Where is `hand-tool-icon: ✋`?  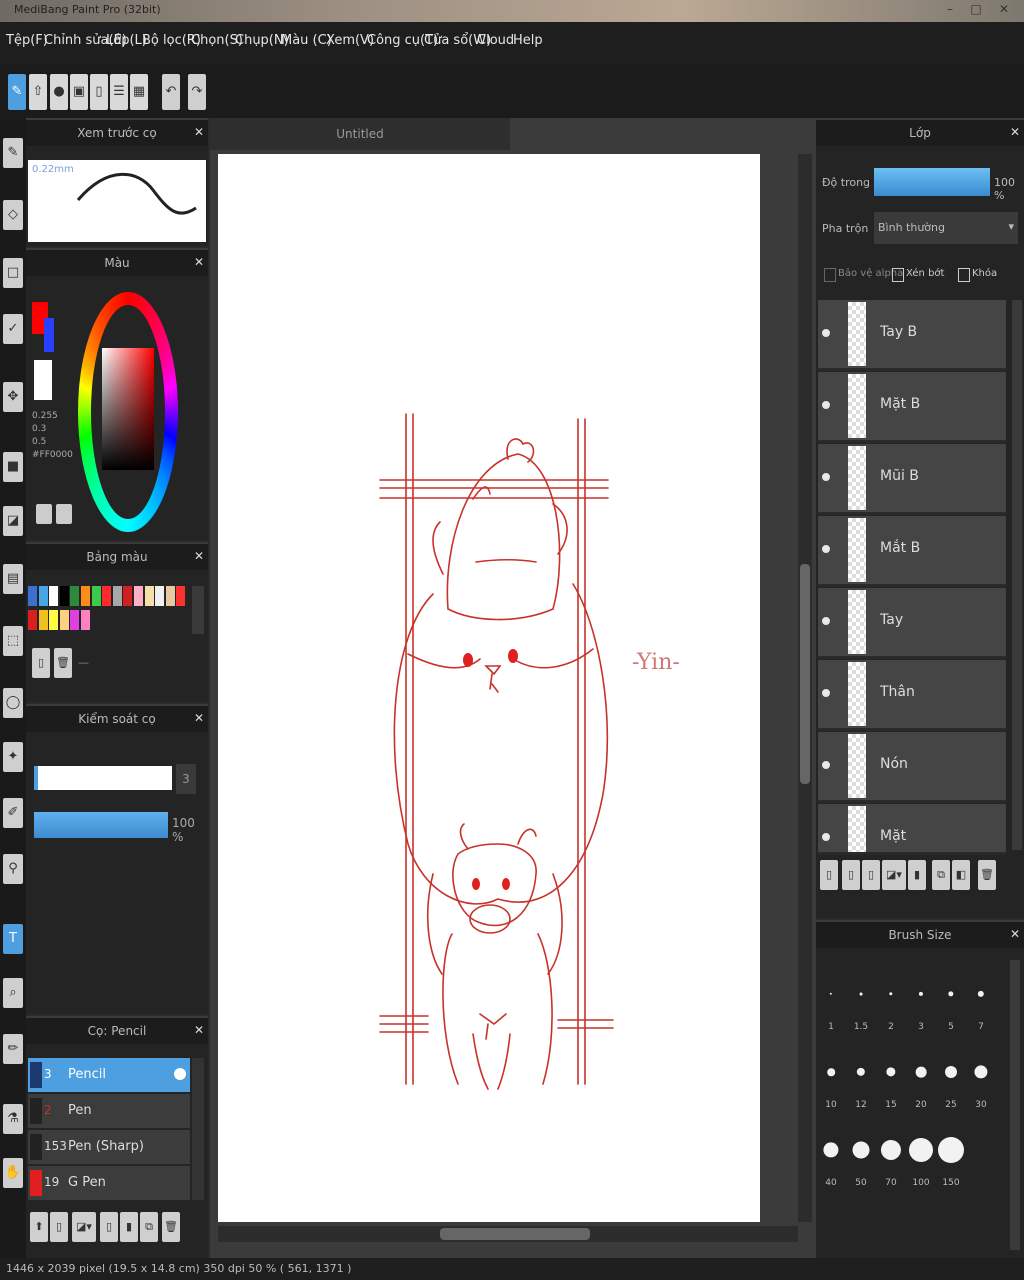
hand-tool-icon: ✋ is located at coordinates (13, 1173).